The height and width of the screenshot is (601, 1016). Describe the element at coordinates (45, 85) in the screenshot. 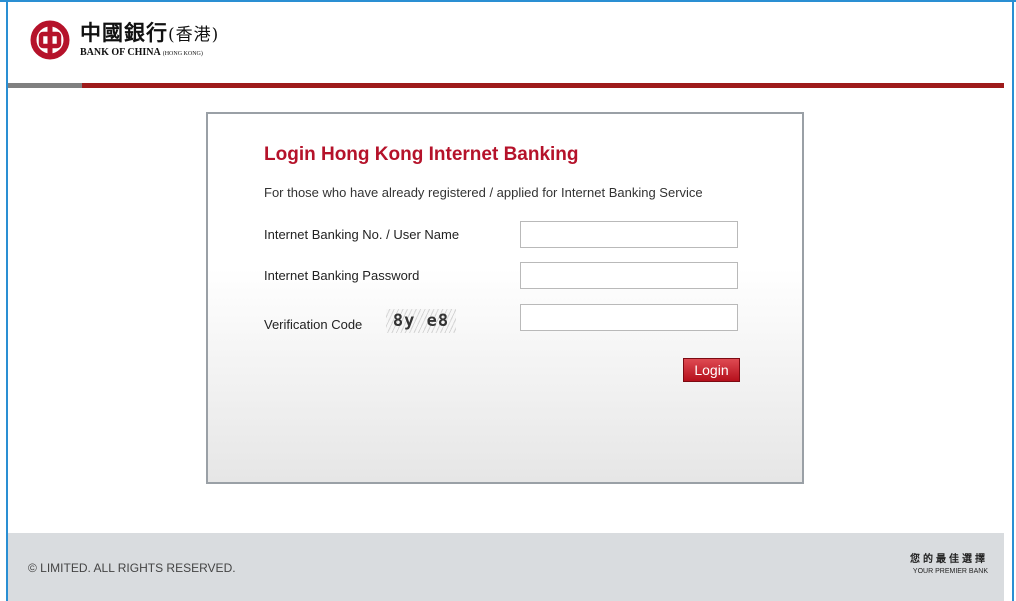

I see `header-divider-gray` at that location.